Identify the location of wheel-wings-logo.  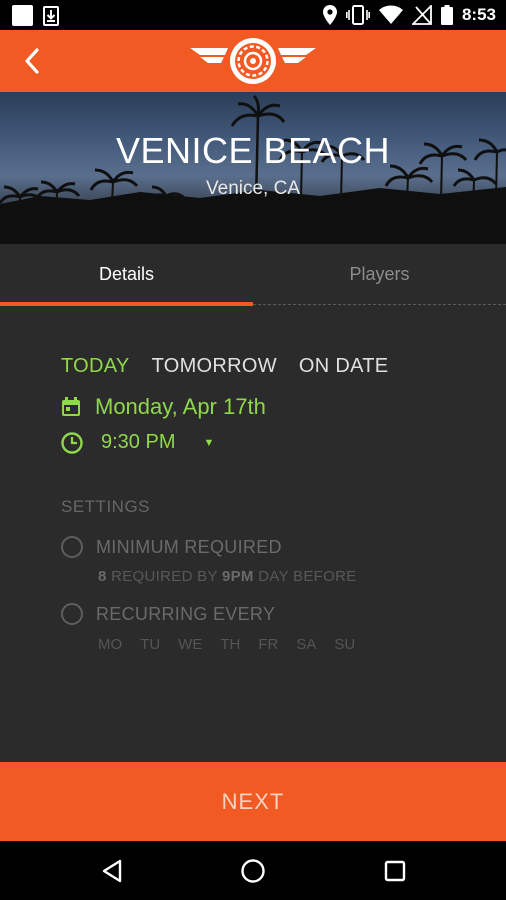
(253, 61).